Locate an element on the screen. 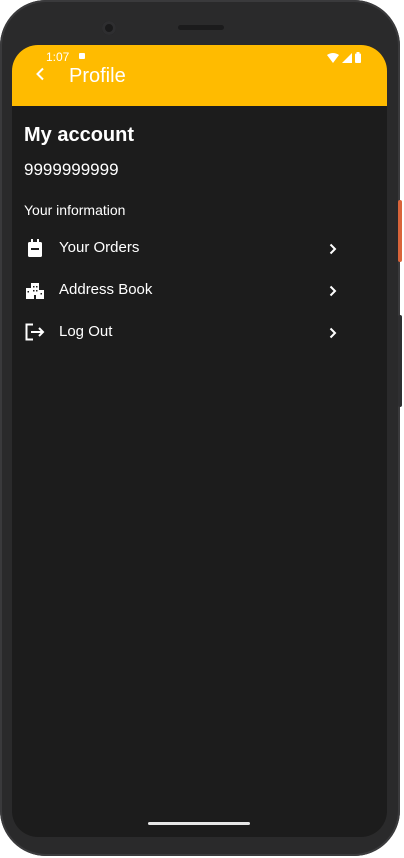 Image resolution: width=404 pixels, height=858 pixels. app-bar: 1:07 Profile is located at coordinates (199, 75).